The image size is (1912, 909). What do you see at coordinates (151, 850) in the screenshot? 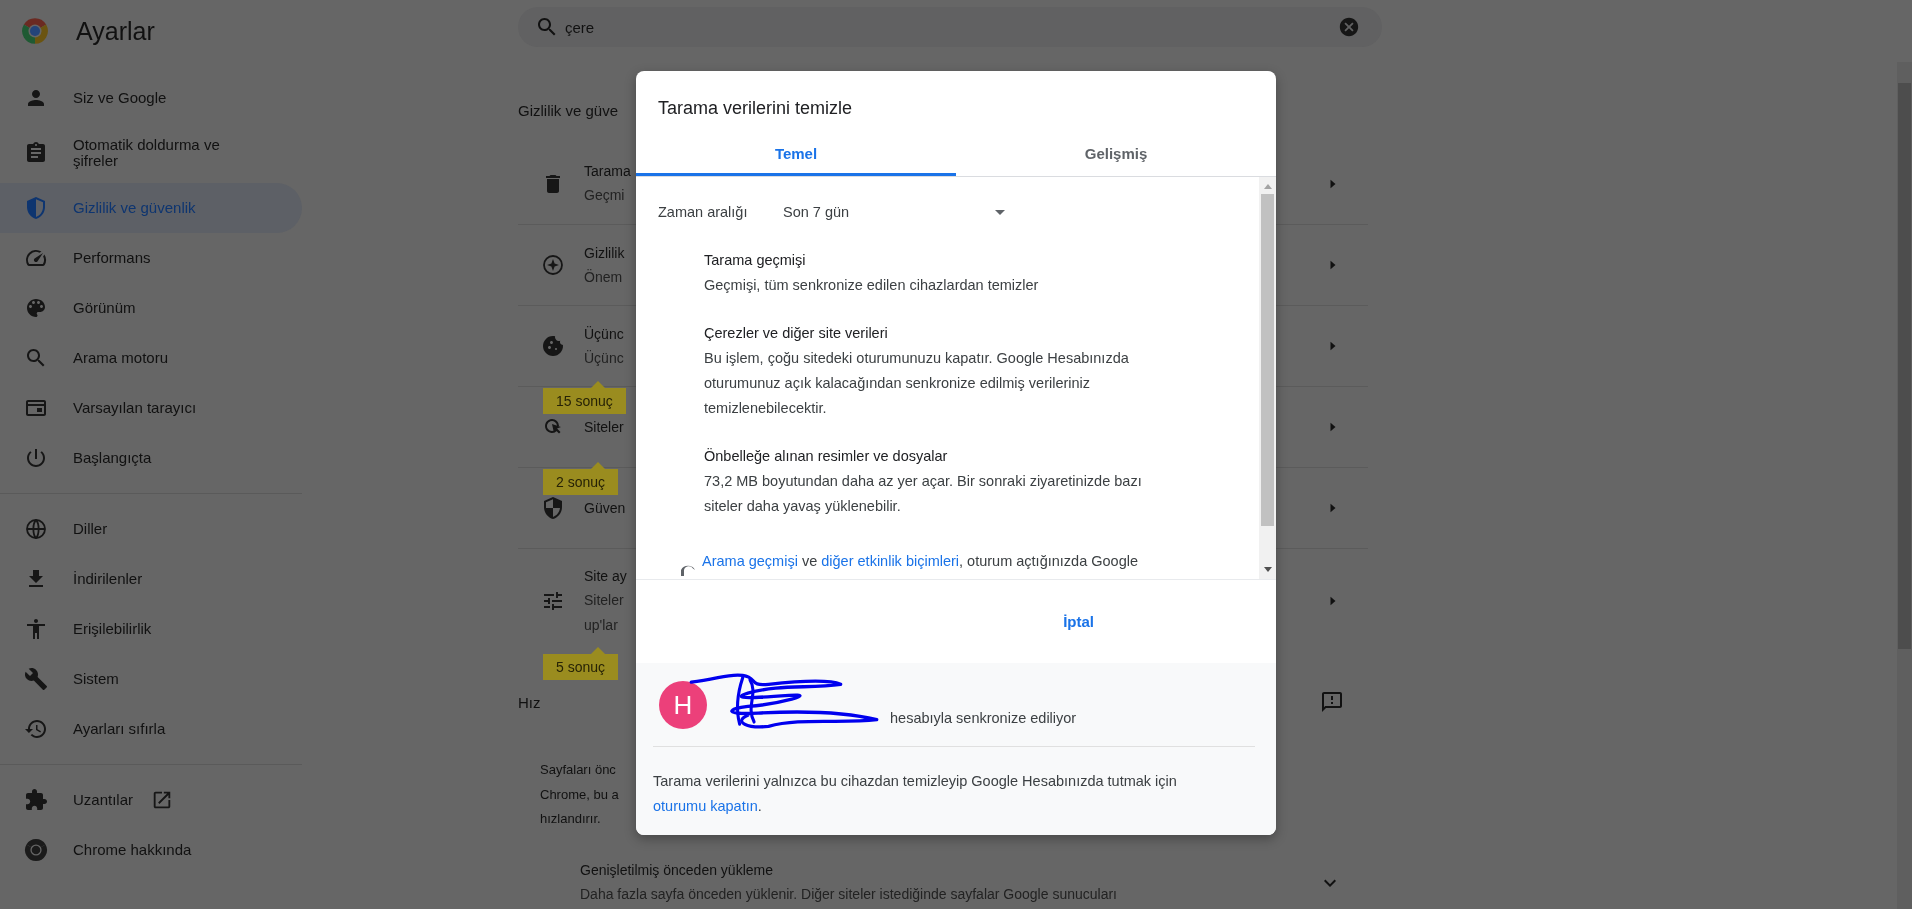
I see `sidebar-item: Chrome hakkında` at bounding box center [151, 850].